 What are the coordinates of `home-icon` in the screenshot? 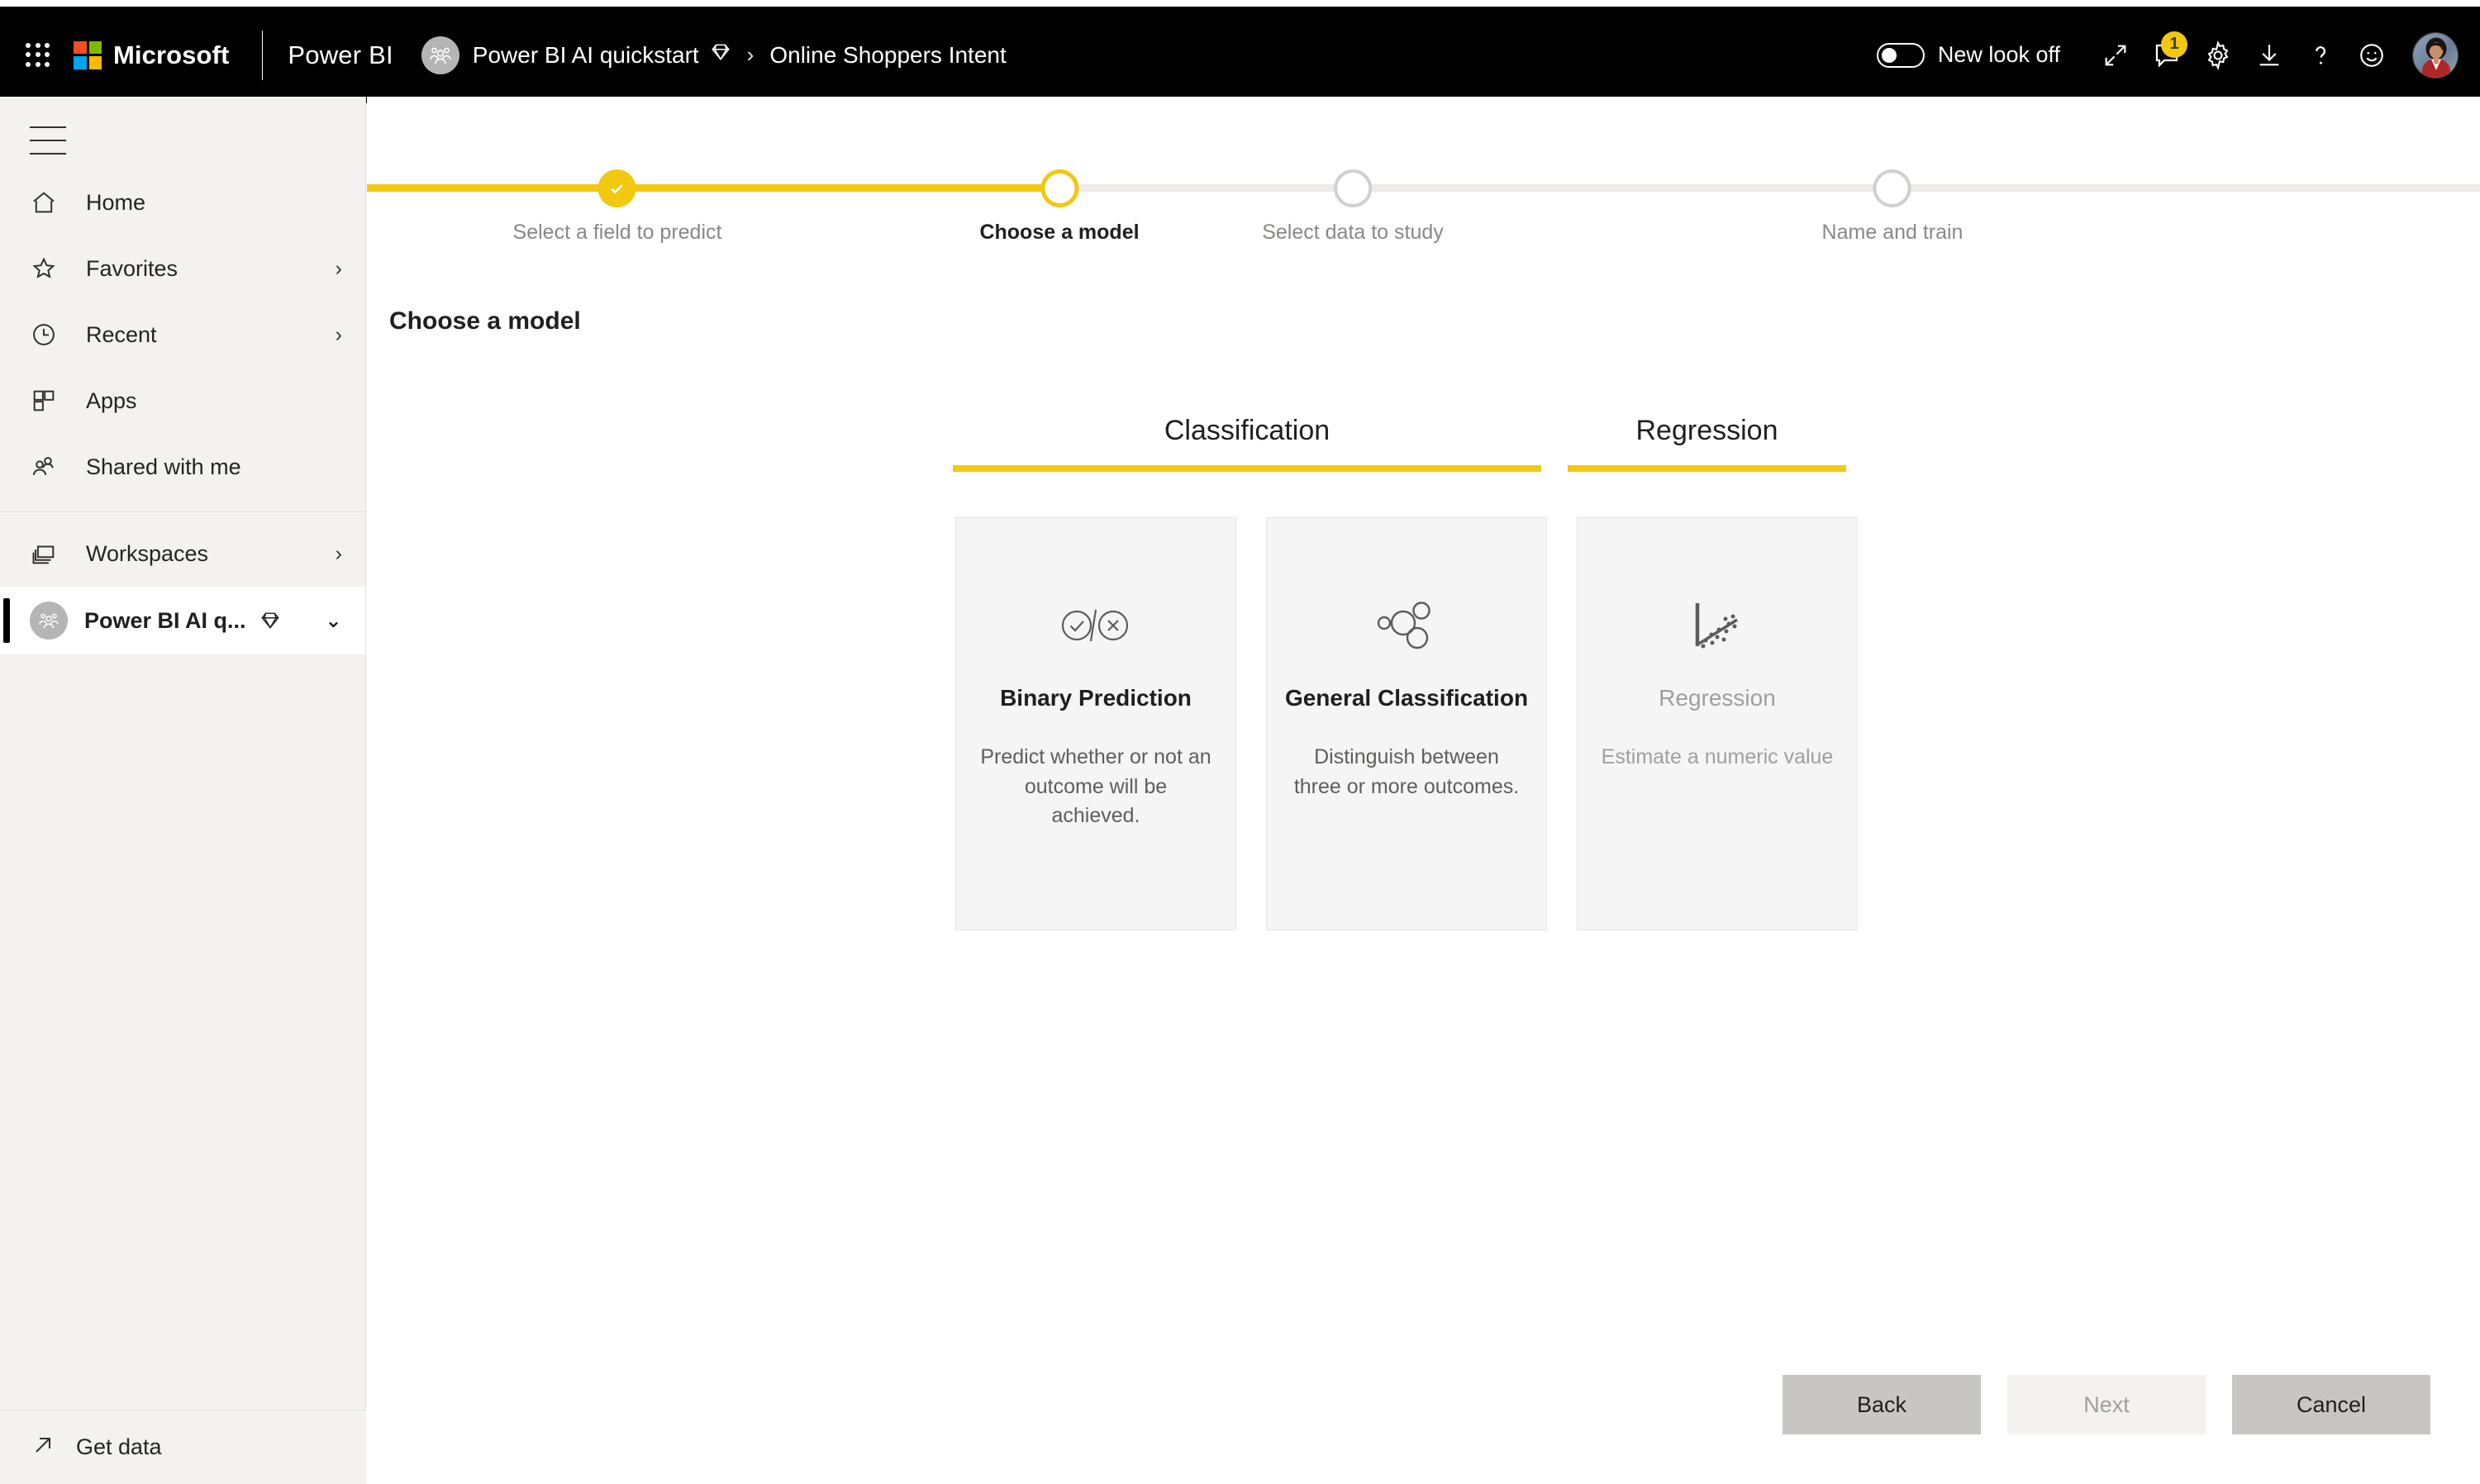 It's located at (48, 202).